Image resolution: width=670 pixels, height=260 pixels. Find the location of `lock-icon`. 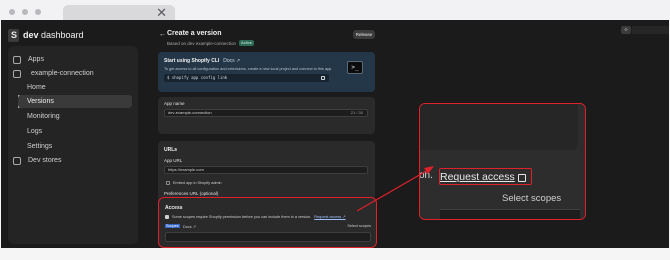

lock-icon is located at coordinates (167, 216).